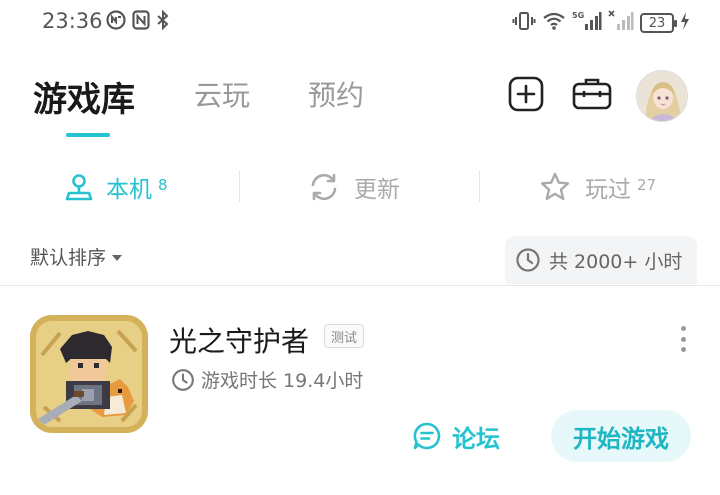  Describe the element at coordinates (621, 23) in the screenshot. I see `signal-weak-icon` at that location.